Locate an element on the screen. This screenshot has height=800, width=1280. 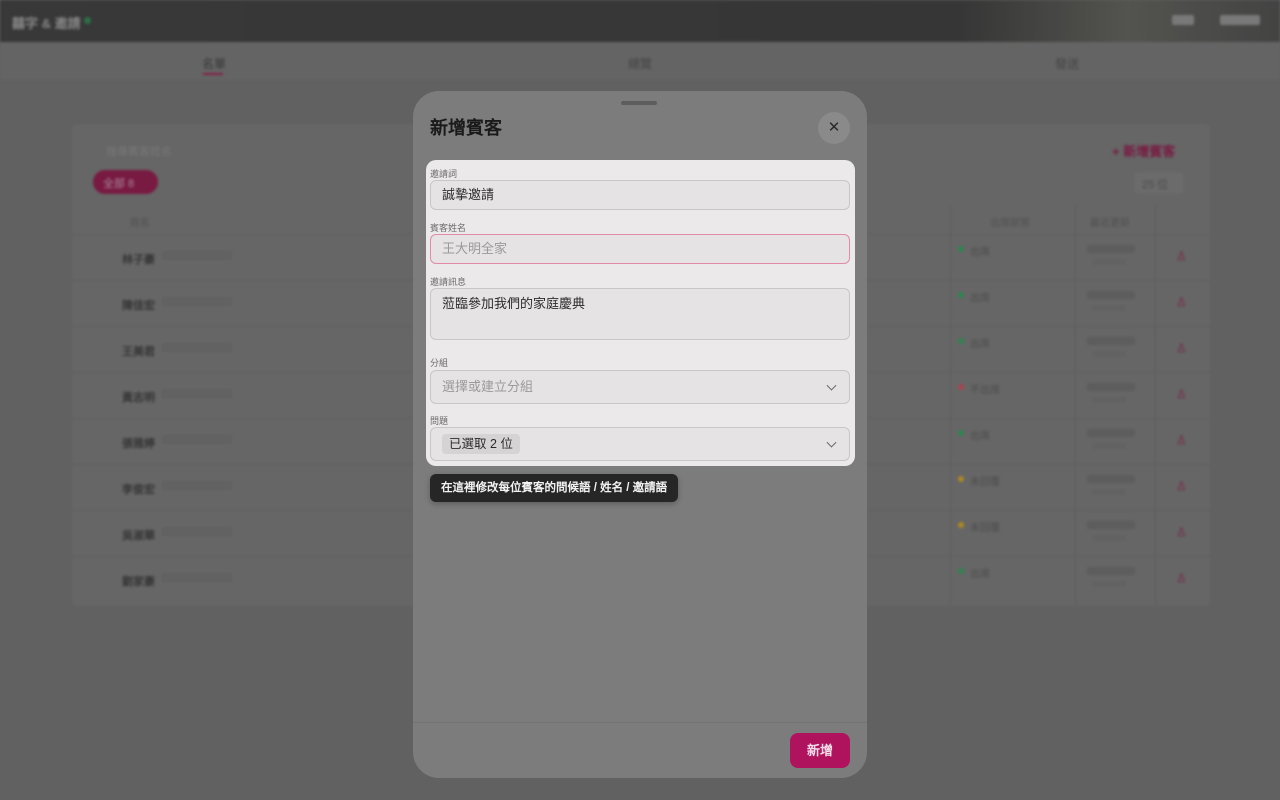
submit-add-button: 新增 is located at coordinates (820, 750).